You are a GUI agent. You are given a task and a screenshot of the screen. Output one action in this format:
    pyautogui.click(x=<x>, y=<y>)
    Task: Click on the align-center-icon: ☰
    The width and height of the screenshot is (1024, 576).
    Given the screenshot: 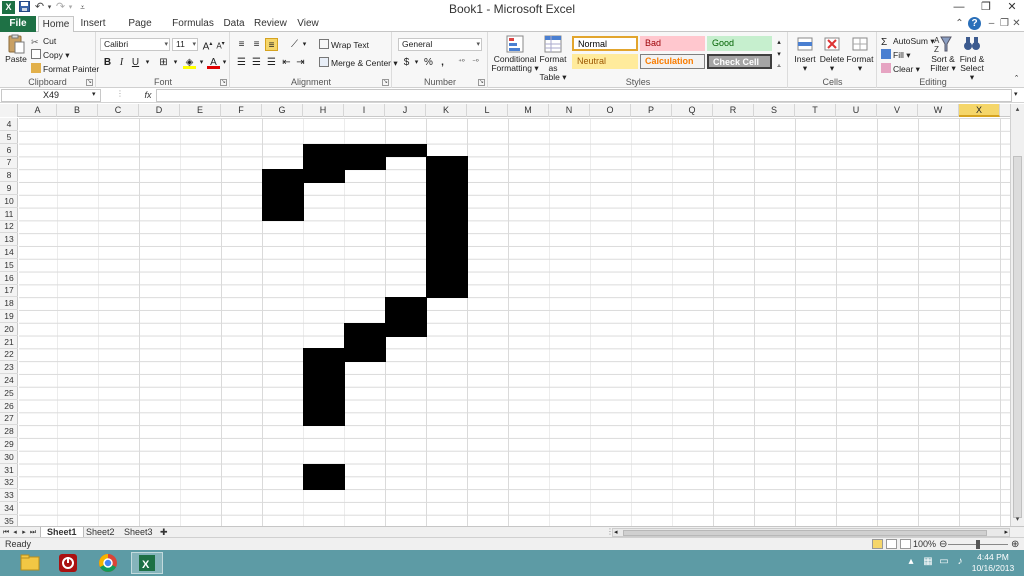 What is the action you would take?
    pyautogui.click(x=256, y=62)
    